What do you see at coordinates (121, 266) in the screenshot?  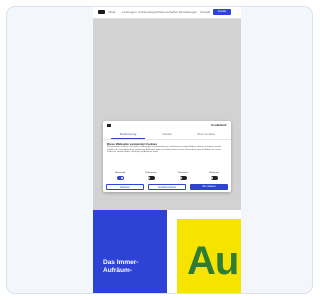 I see `hero-headline: Das Immer-Aufräum-` at bounding box center [121, 266].